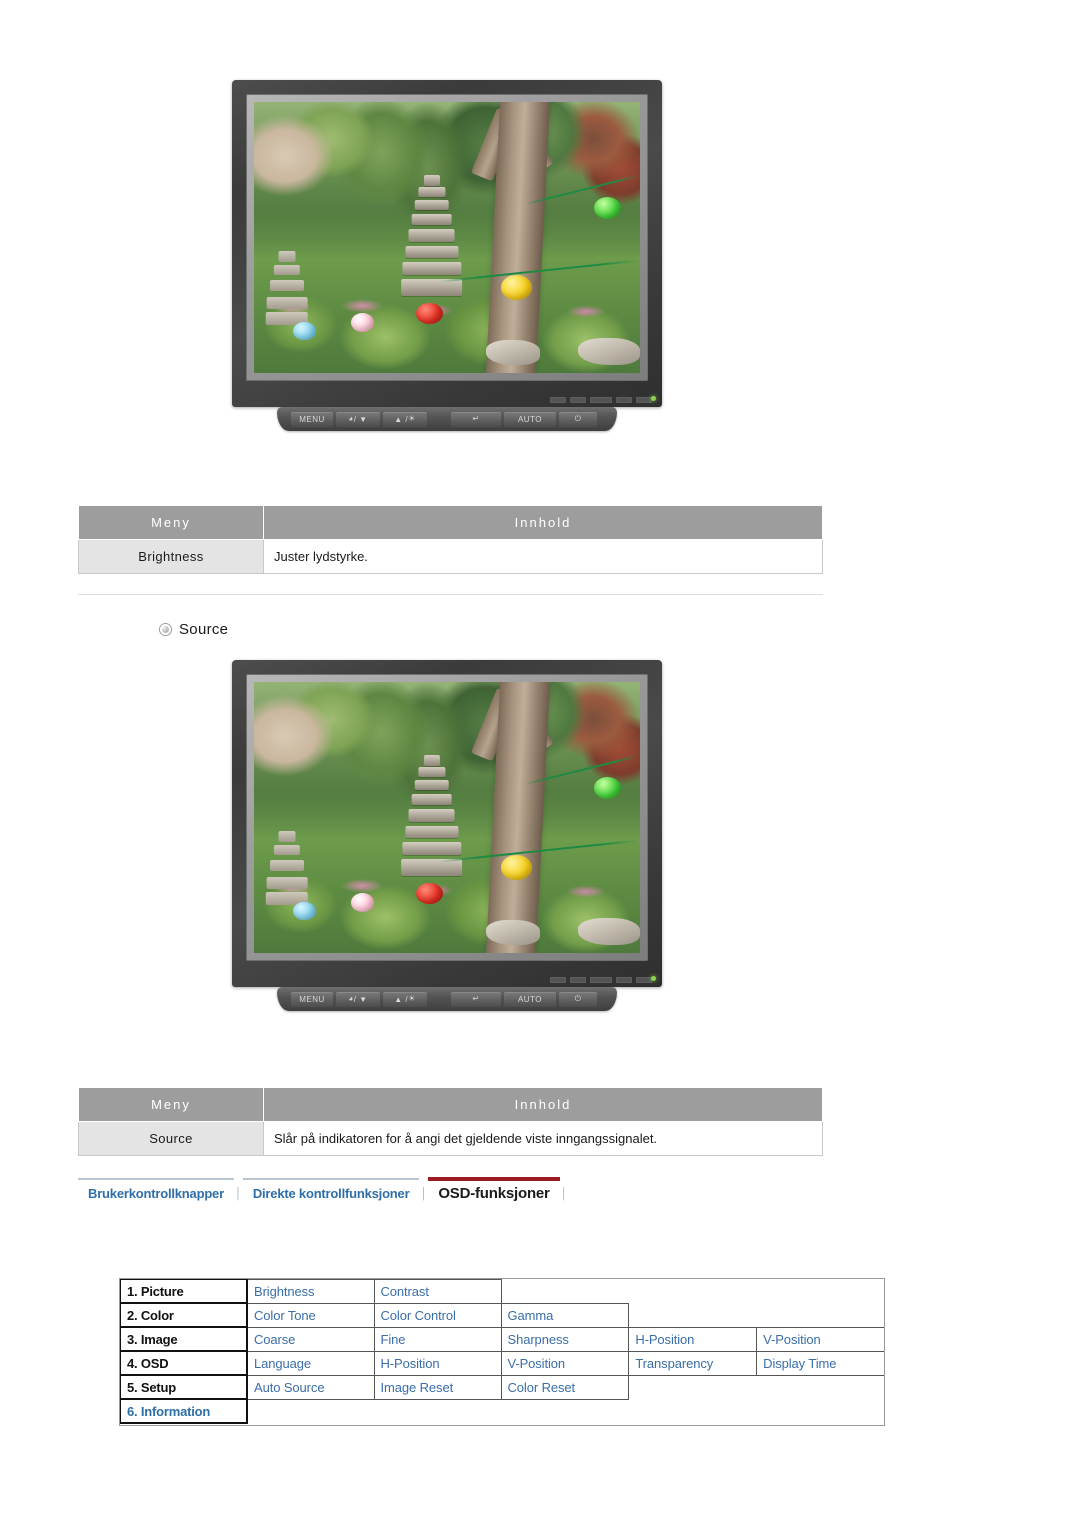 This screenshot has width=1080, height=1528. I want to click on source-monitor-figure: MENU ◕ / ▼ ▲ / ☀ ↵ AUTO ⏻, so click(447, 835).